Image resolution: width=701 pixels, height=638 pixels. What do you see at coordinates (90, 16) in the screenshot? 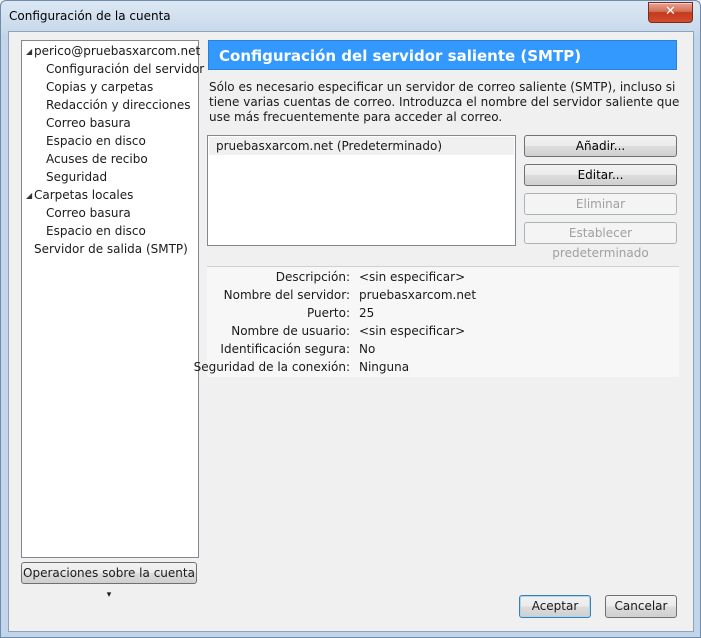
I see `window-title: Configuración de la cuenta` at bounding box center [90, 16].